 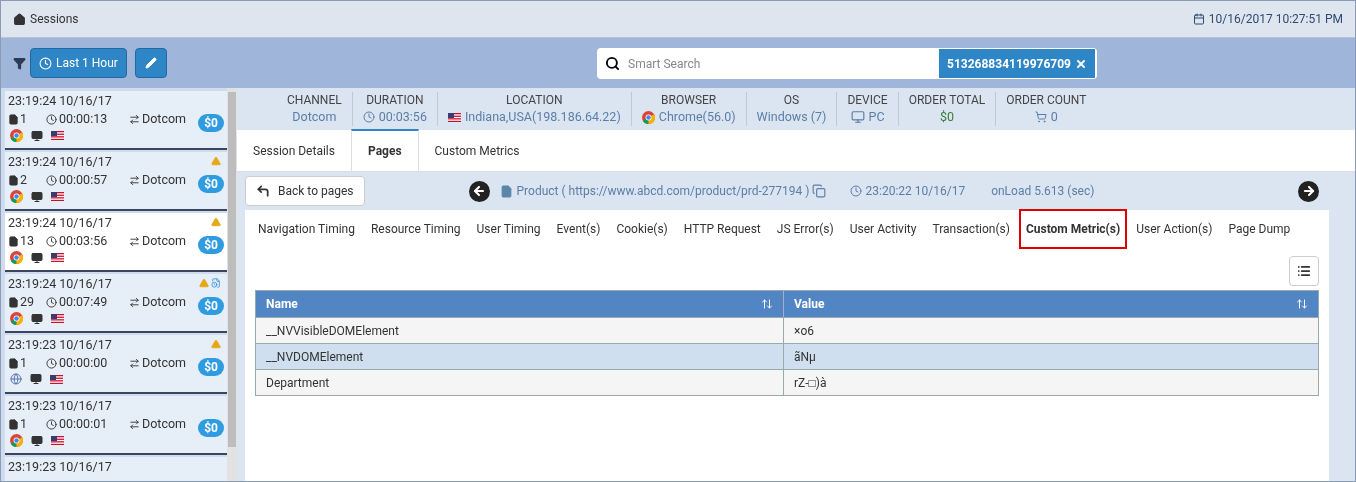 What do you see at coordinates (84, 302) in the screenshot?
I see `session-duration: 00:07:49` at bounding box center [84, 302].